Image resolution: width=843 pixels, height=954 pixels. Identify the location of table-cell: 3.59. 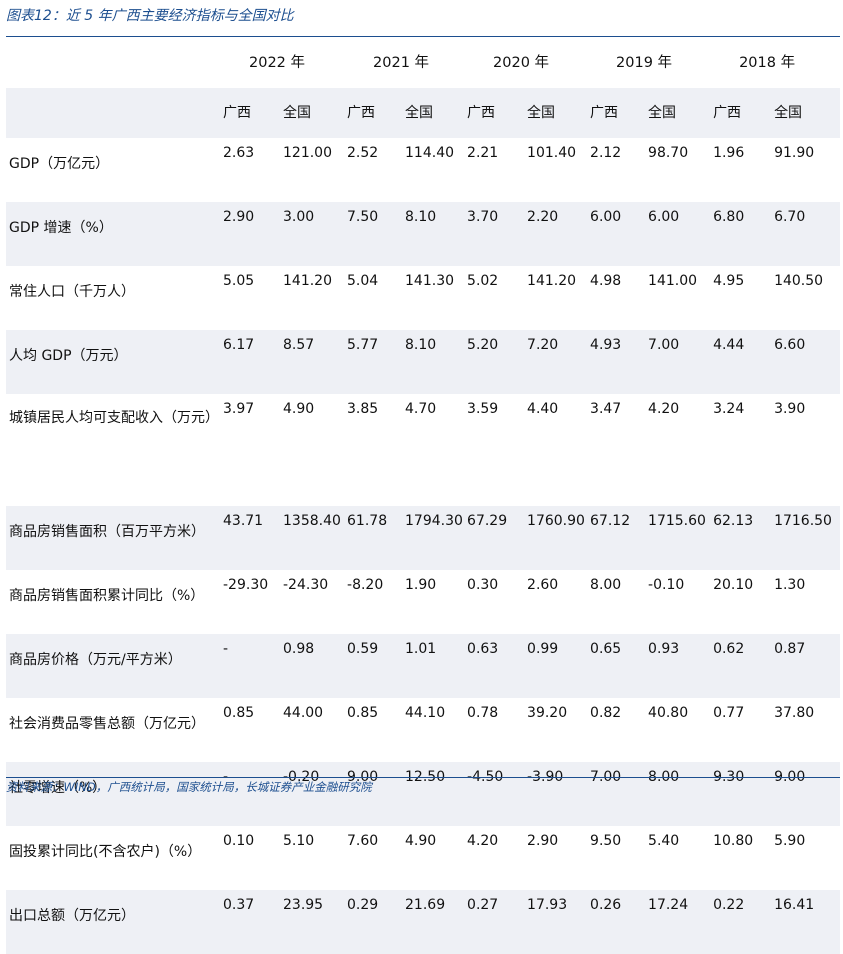
(483, 409).